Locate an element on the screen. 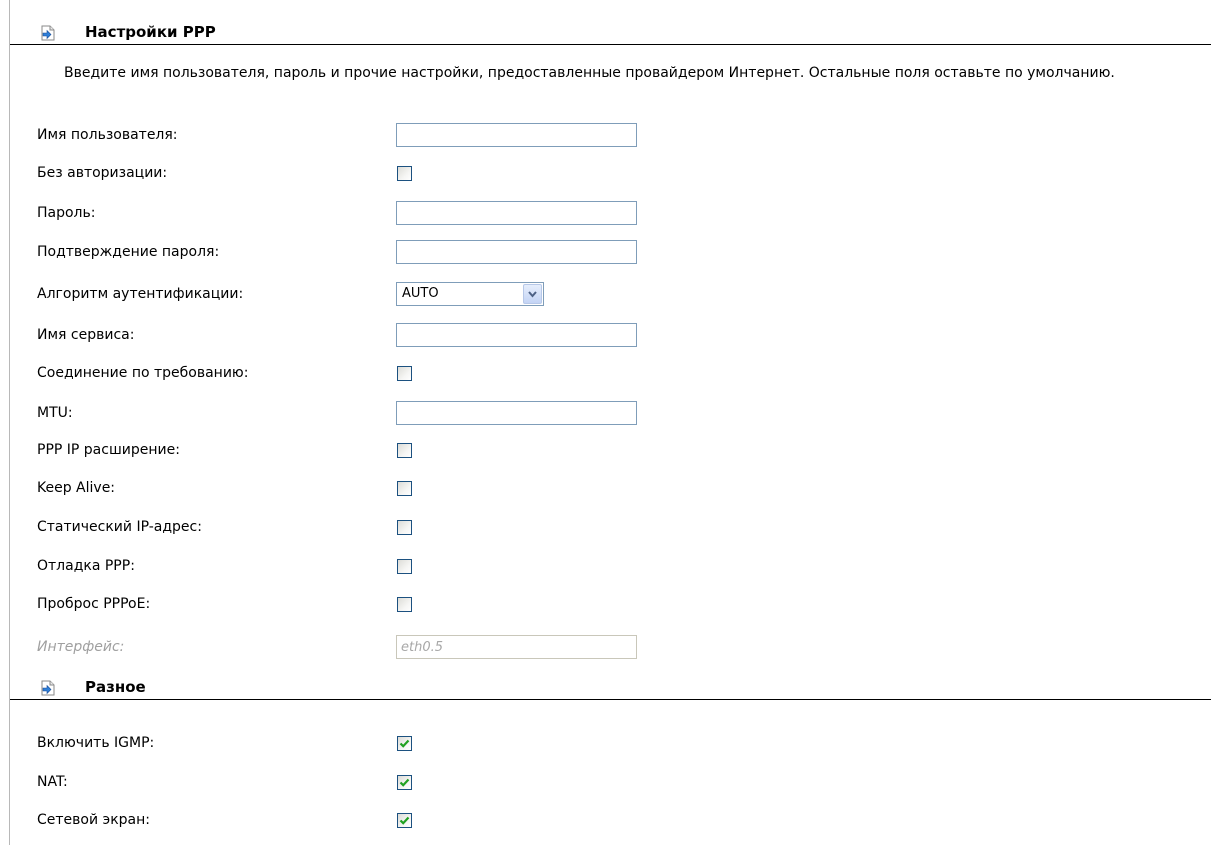 Image resolution: width=1221 pixels, height=845 pixels. interface-label: Интерфейс: is located at coordinates (81, 647).